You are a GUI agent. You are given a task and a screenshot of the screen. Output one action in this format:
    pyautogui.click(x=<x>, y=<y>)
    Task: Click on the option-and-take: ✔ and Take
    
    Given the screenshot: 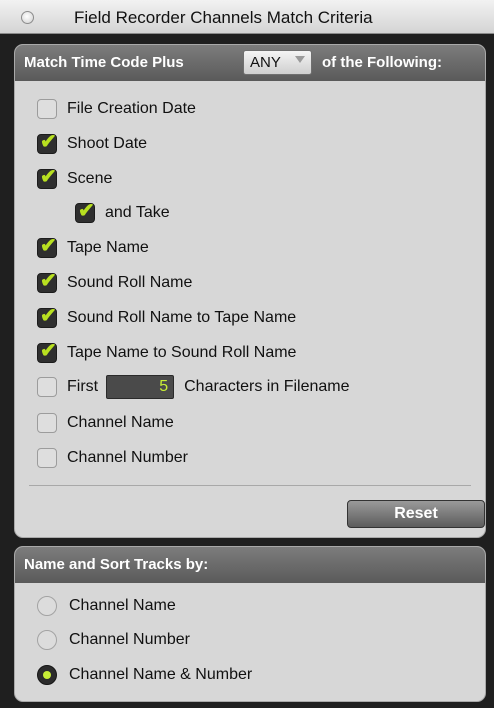 What is the action you would take?
    pyautogui.click(x=122, y=212)
    